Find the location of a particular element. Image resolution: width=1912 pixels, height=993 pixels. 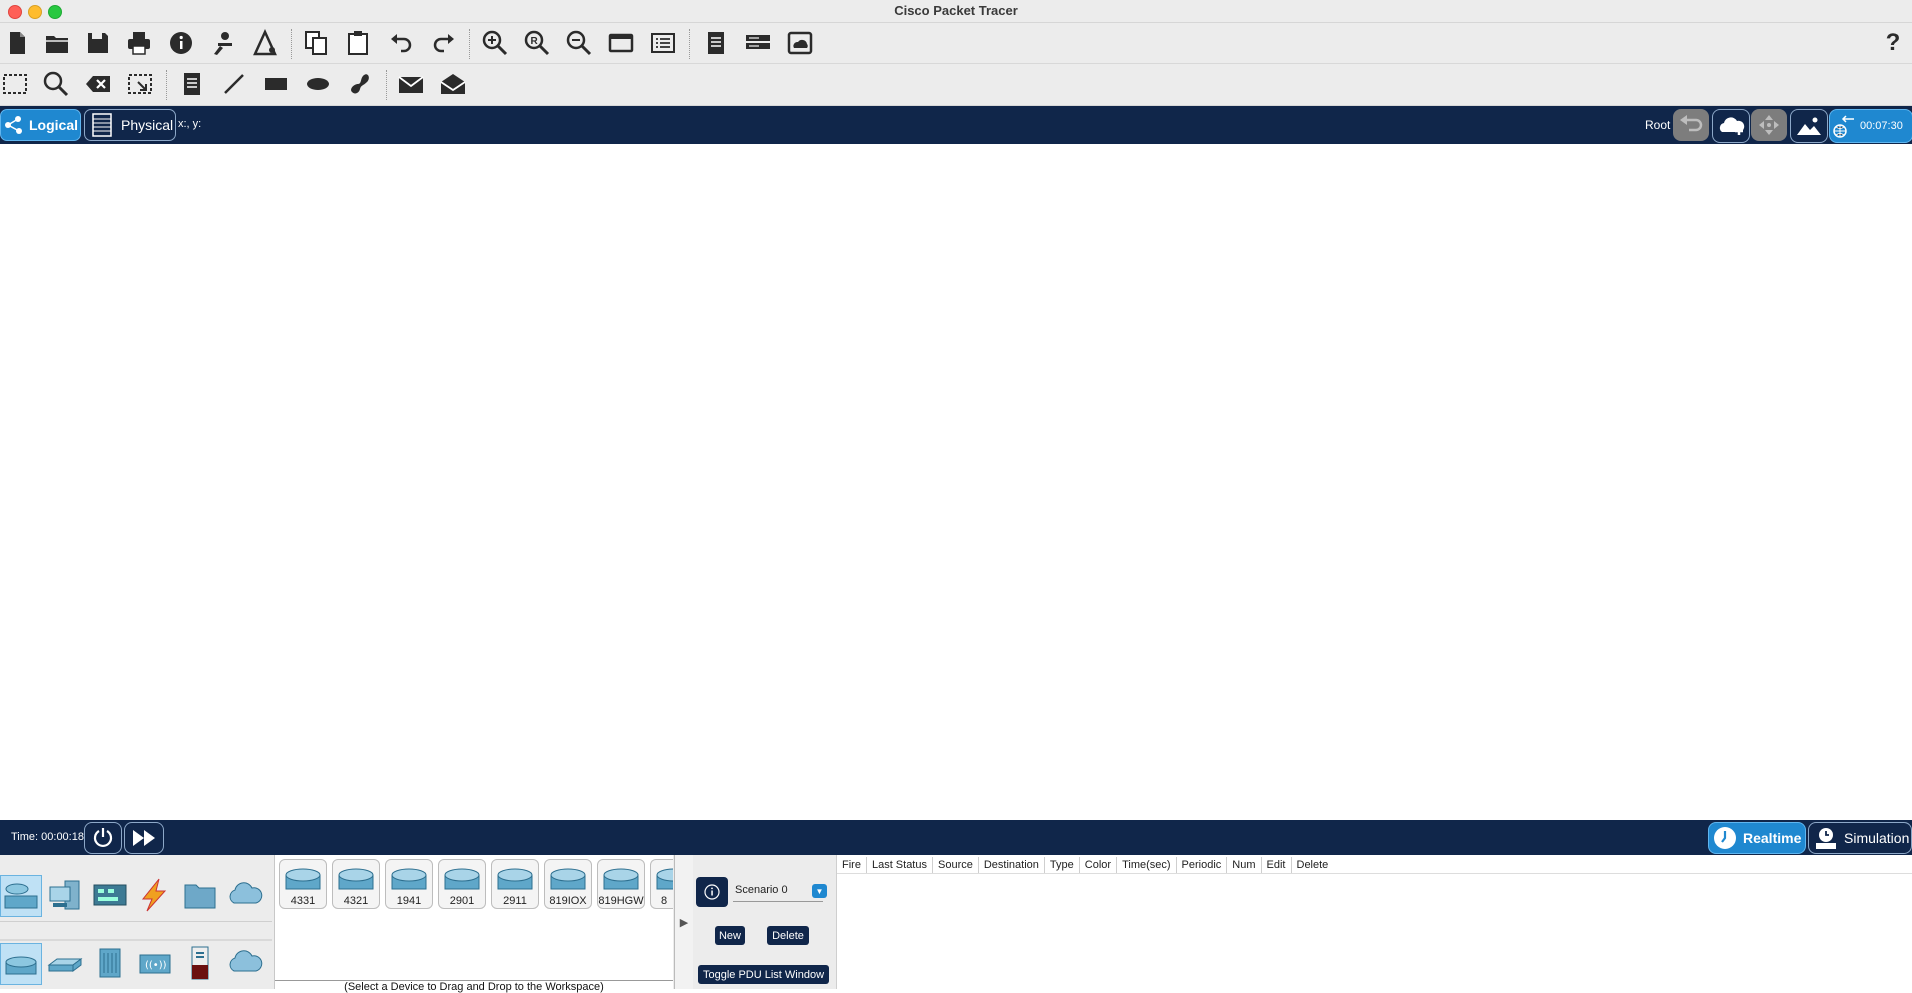

toggle-pdu-label: Toggle PDU List Window is located at coordinates (763, 974).